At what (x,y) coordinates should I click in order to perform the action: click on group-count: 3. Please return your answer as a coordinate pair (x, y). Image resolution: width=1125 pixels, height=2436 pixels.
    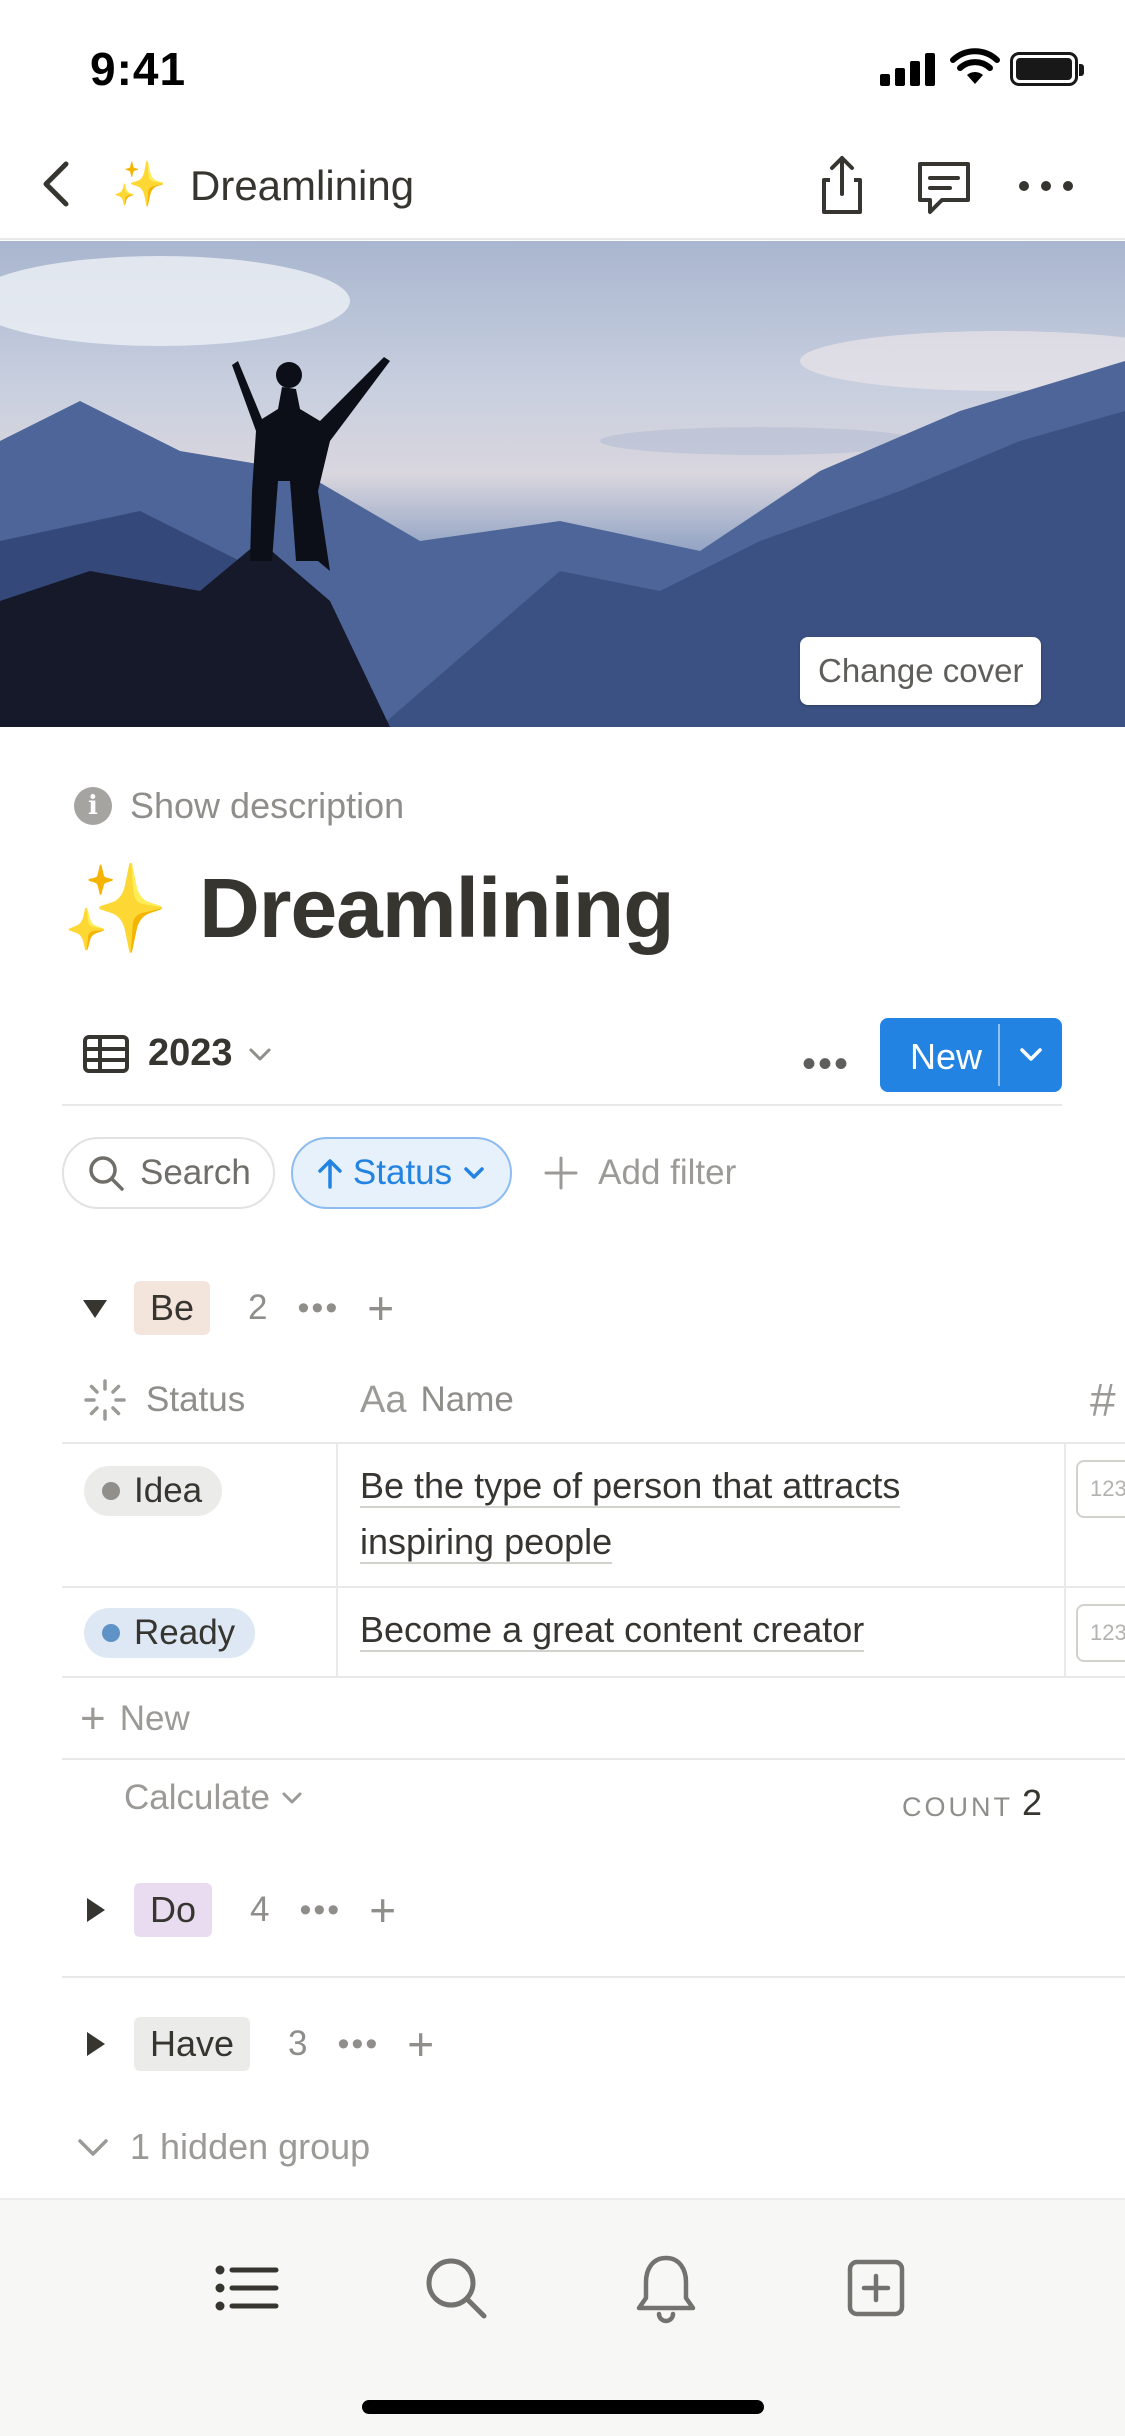
    Looking at the image, I should click on (298, 2043).